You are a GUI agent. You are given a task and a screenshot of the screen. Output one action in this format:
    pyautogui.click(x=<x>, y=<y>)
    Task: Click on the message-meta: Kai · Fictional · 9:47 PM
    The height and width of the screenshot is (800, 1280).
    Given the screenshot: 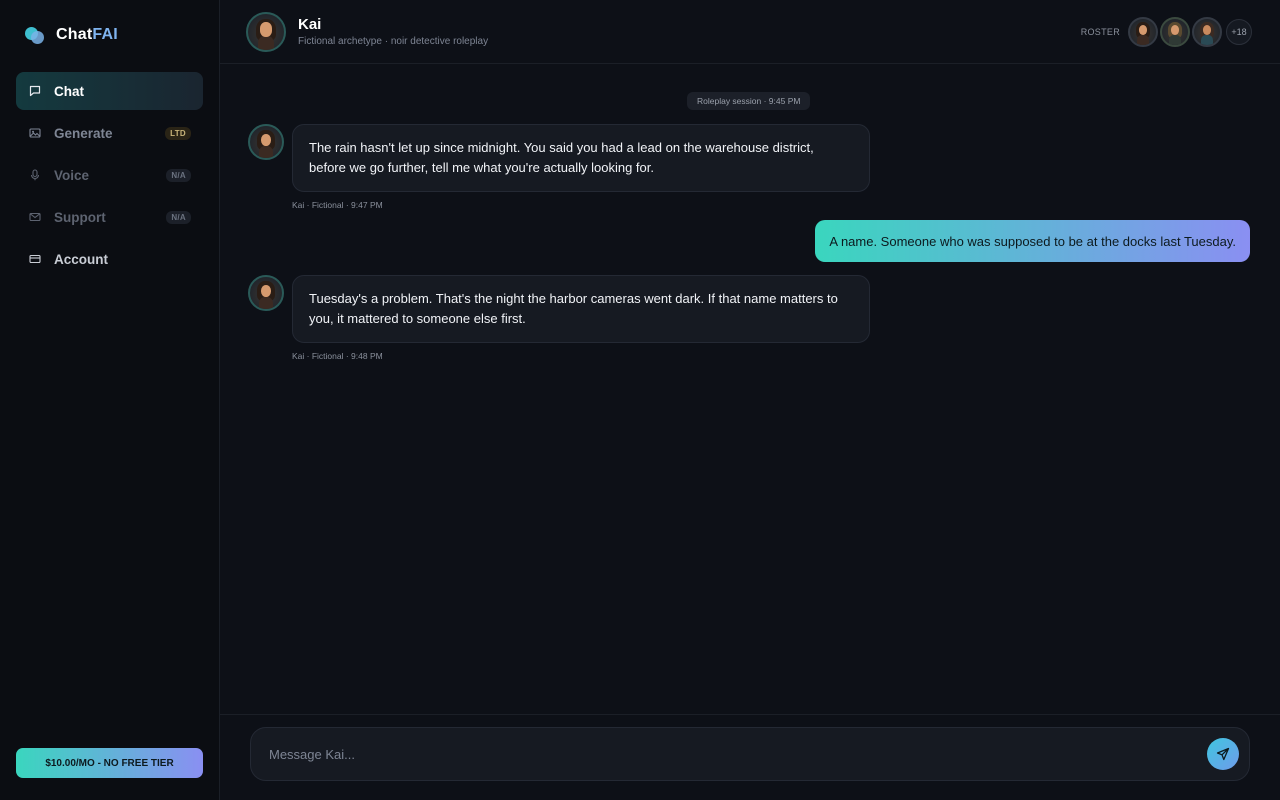 What is the action you would take?
    pyautogui.click(x=337, y=205)
    